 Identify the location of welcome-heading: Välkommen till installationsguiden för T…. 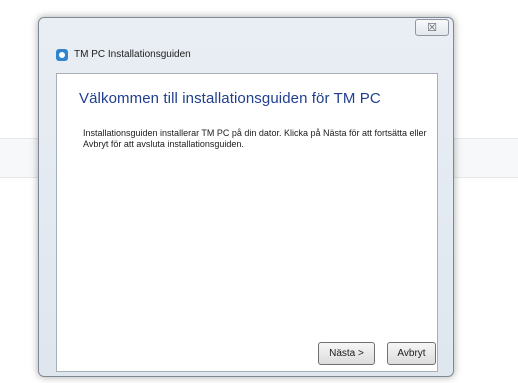
(230, 98).